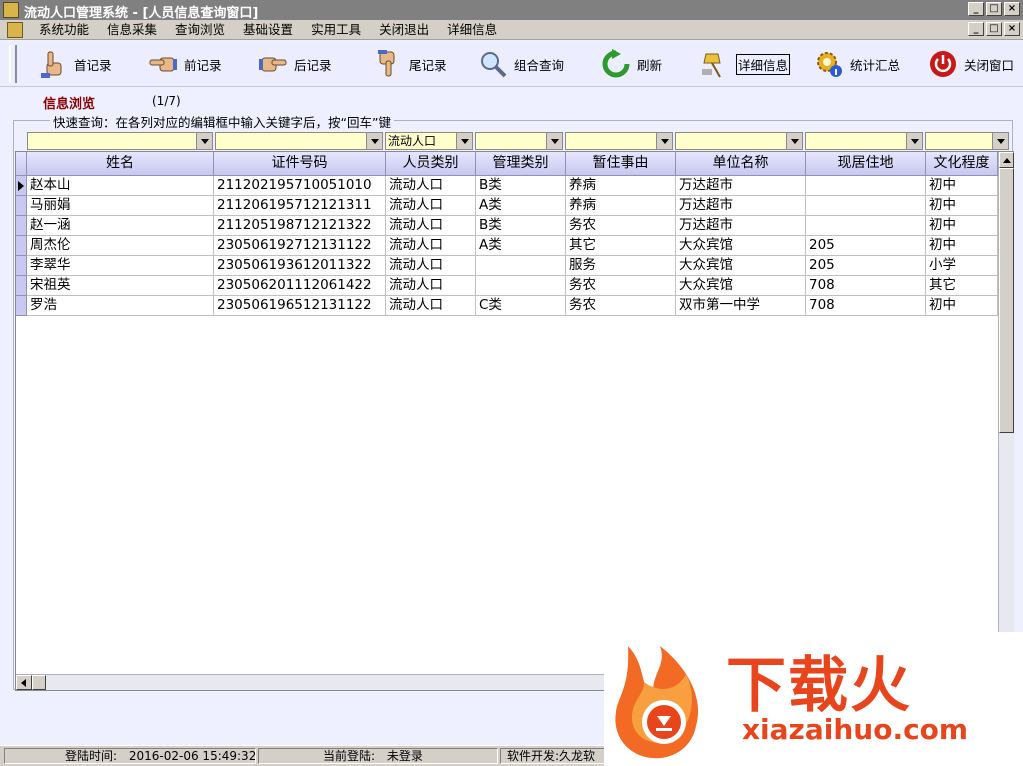 This screenshot has width=1023, height=766. I want to click on column-header-name: 姓名, so click(120, 164).